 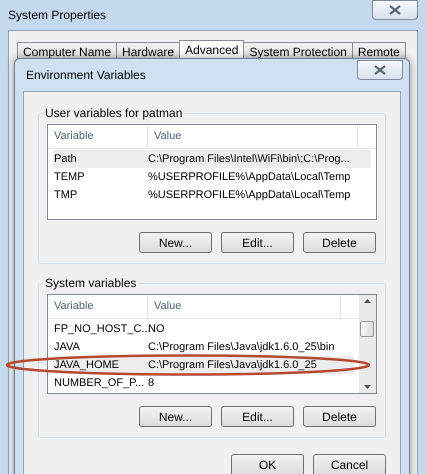 I want to click on variable-value: 8, so click(x=151, y=383).